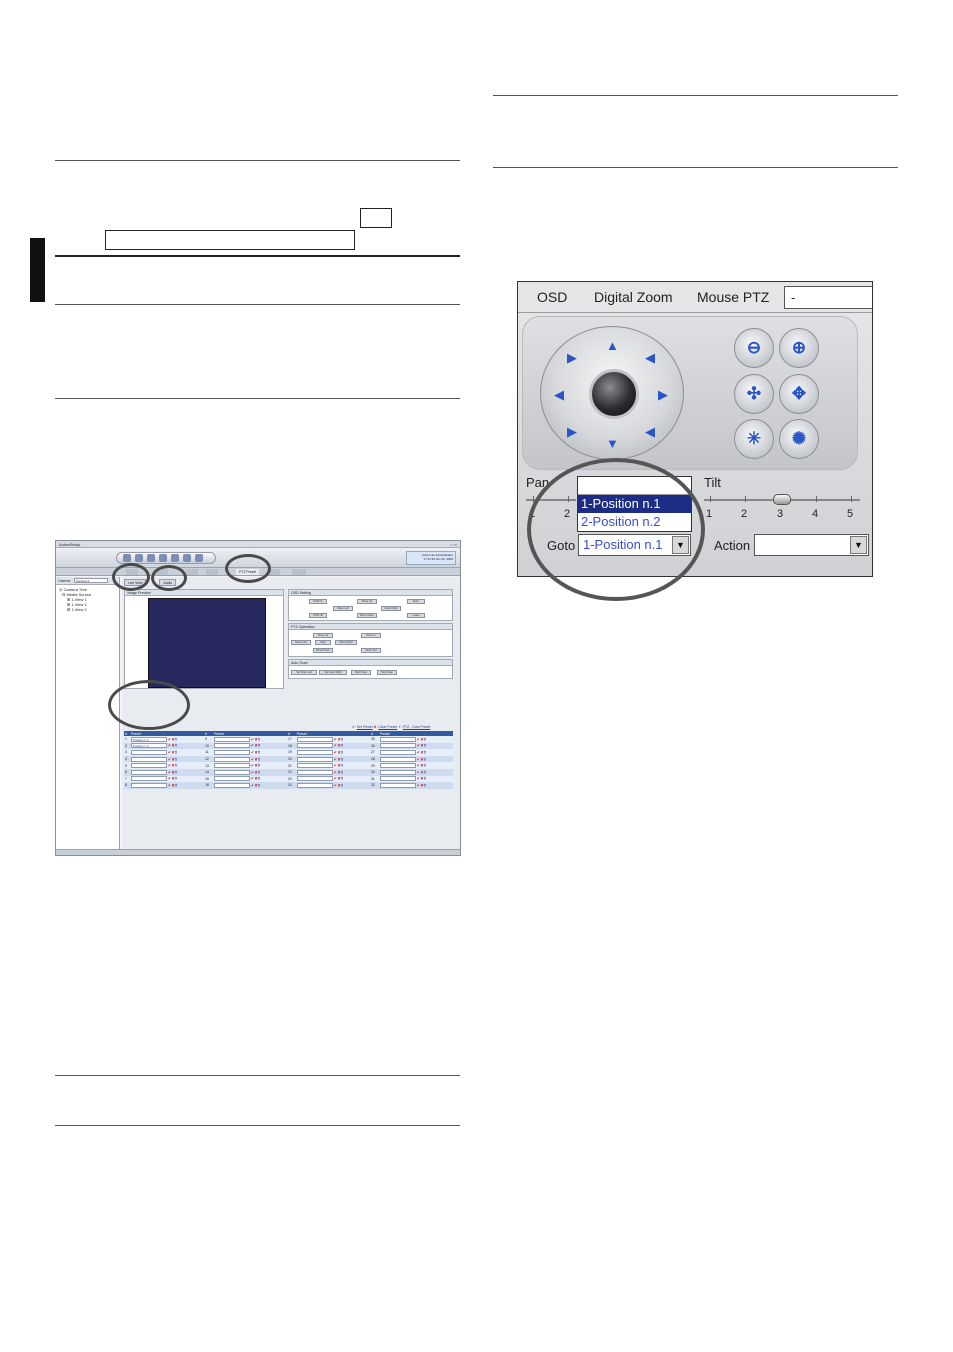  Describe the element at coordinates (346, 642) in the screenshot. I see `ptz-move-right-button: Move Right` at that location.